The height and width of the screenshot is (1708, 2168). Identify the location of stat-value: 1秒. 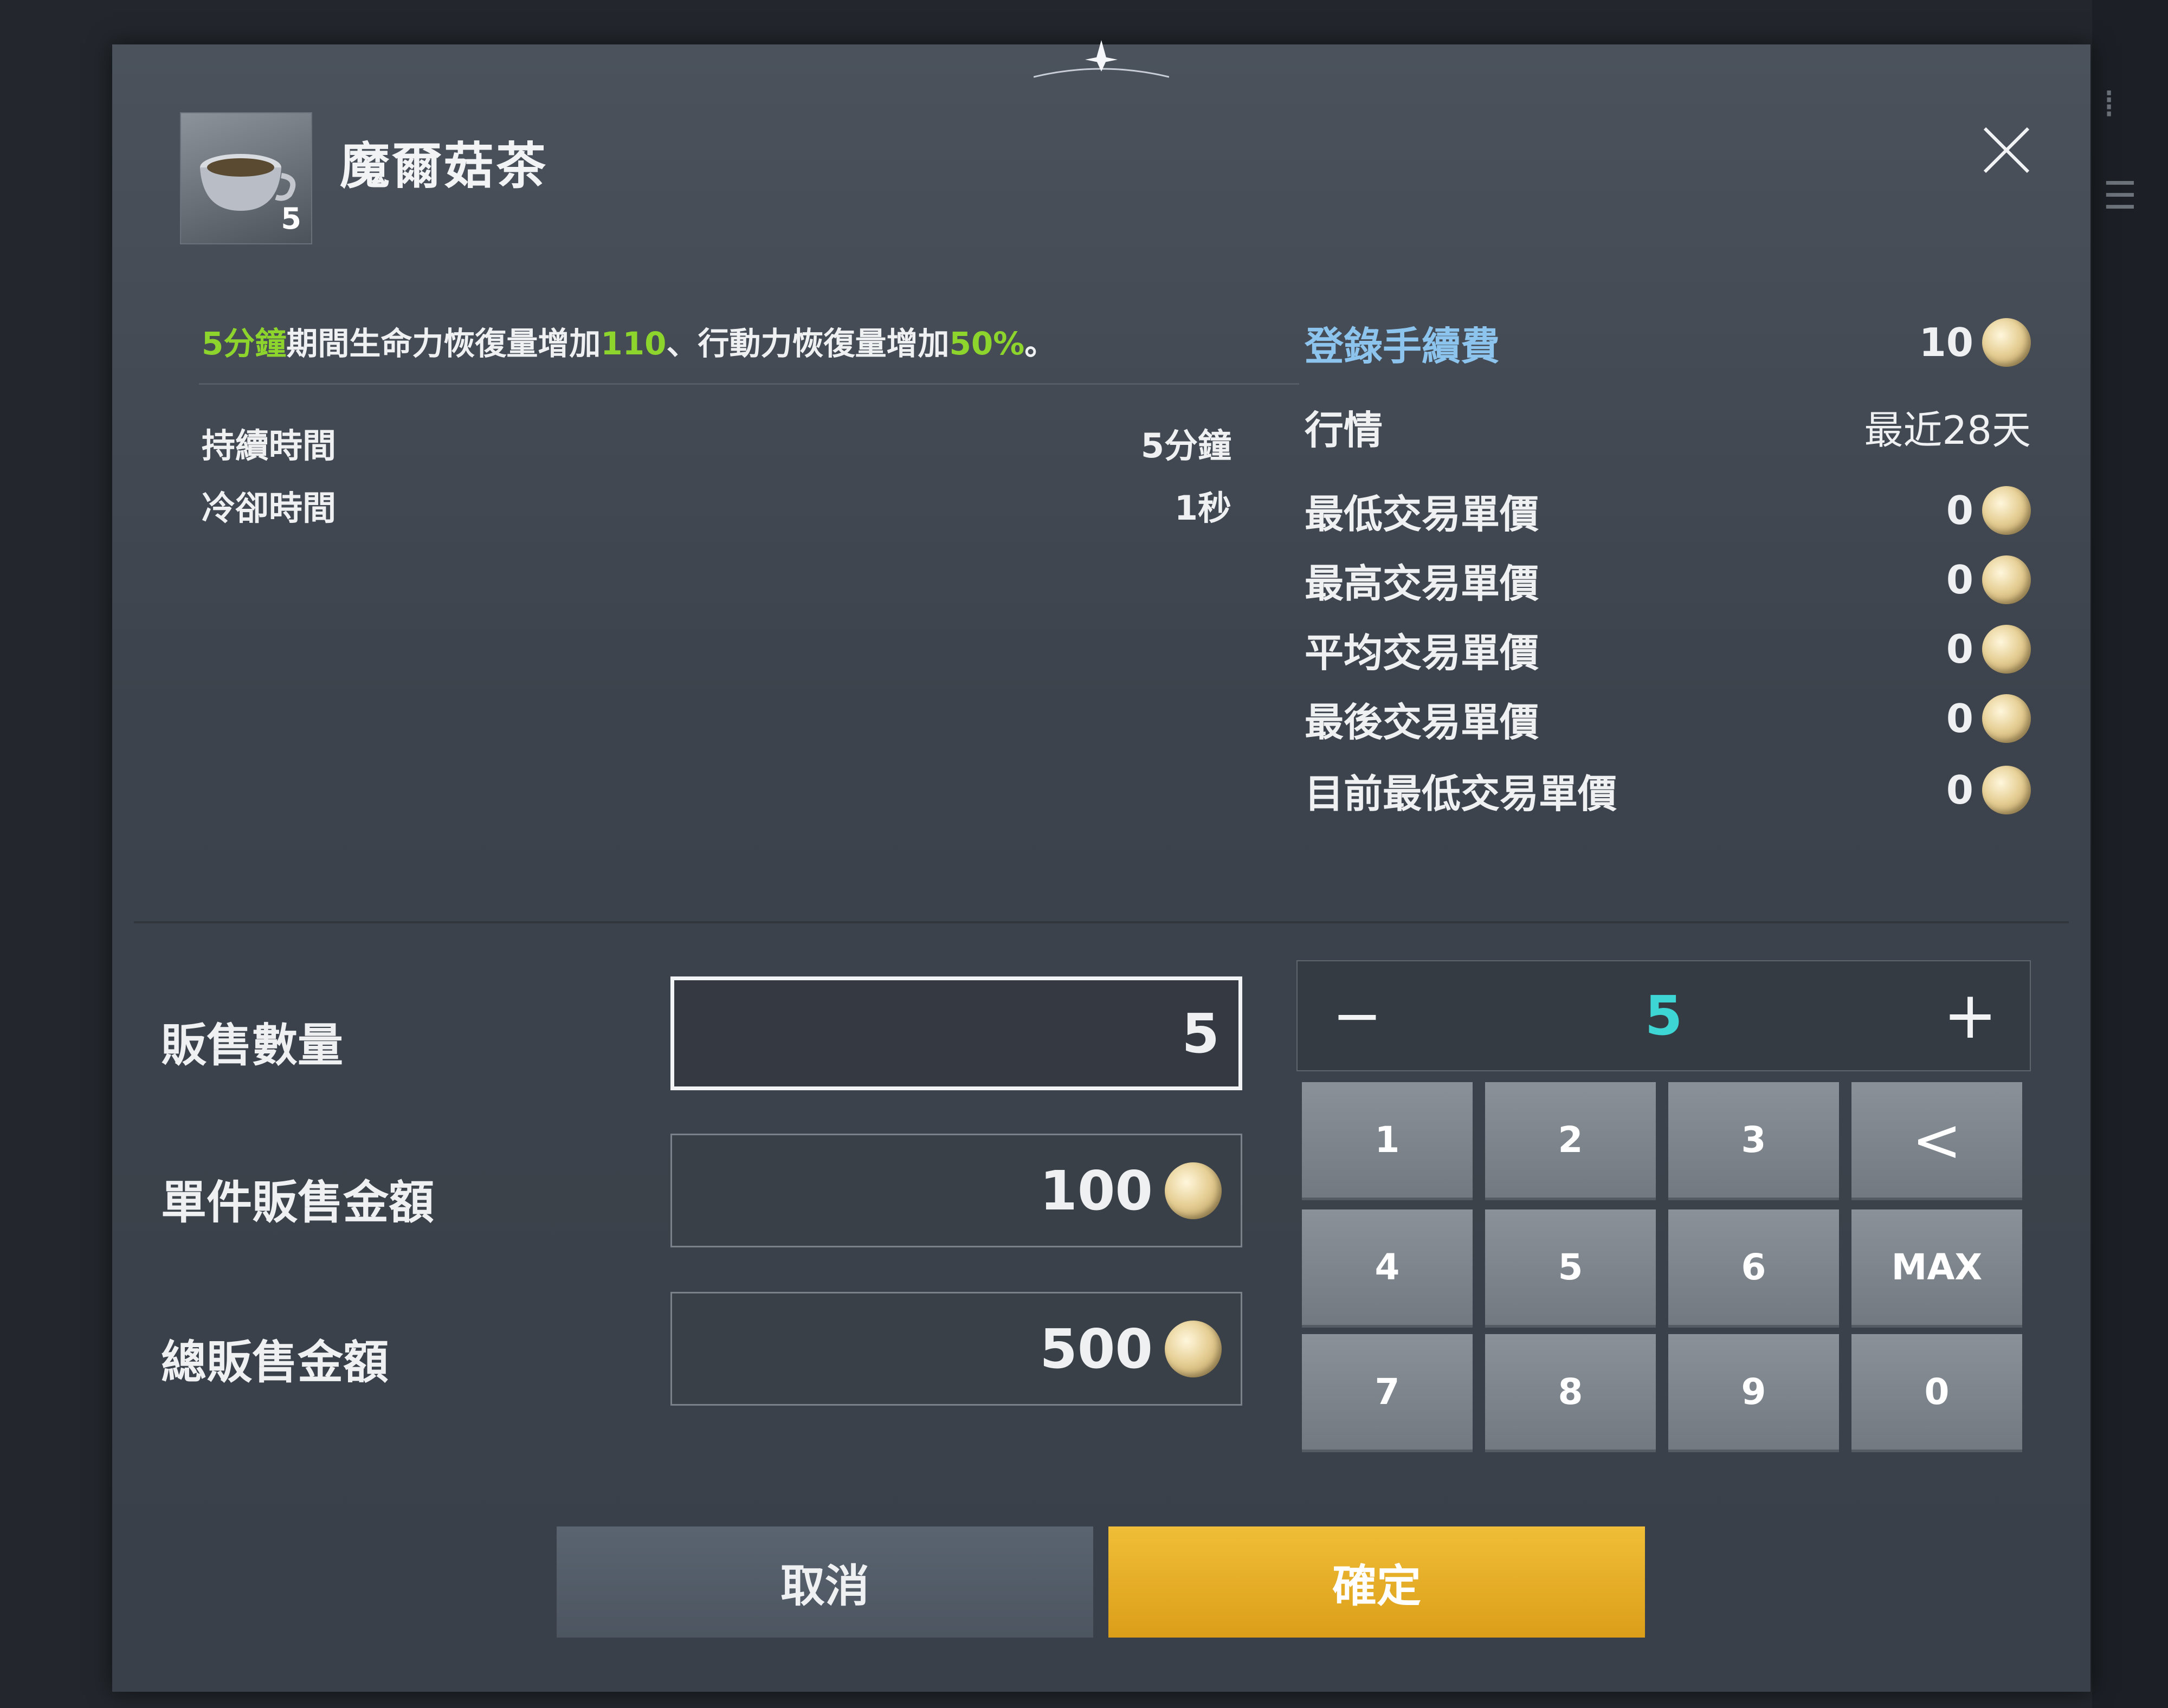
(1202, 508).